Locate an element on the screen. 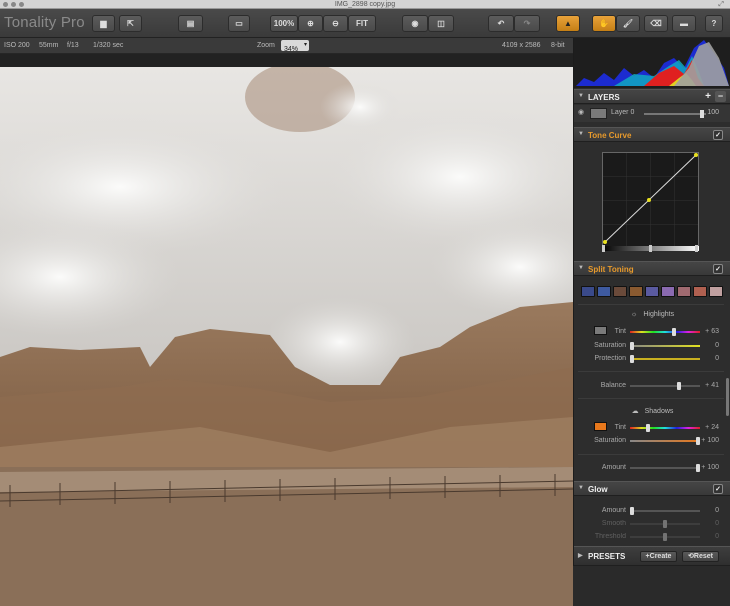  highlights-tint-row: Tint + 63 is located at coordinates (652, 332).